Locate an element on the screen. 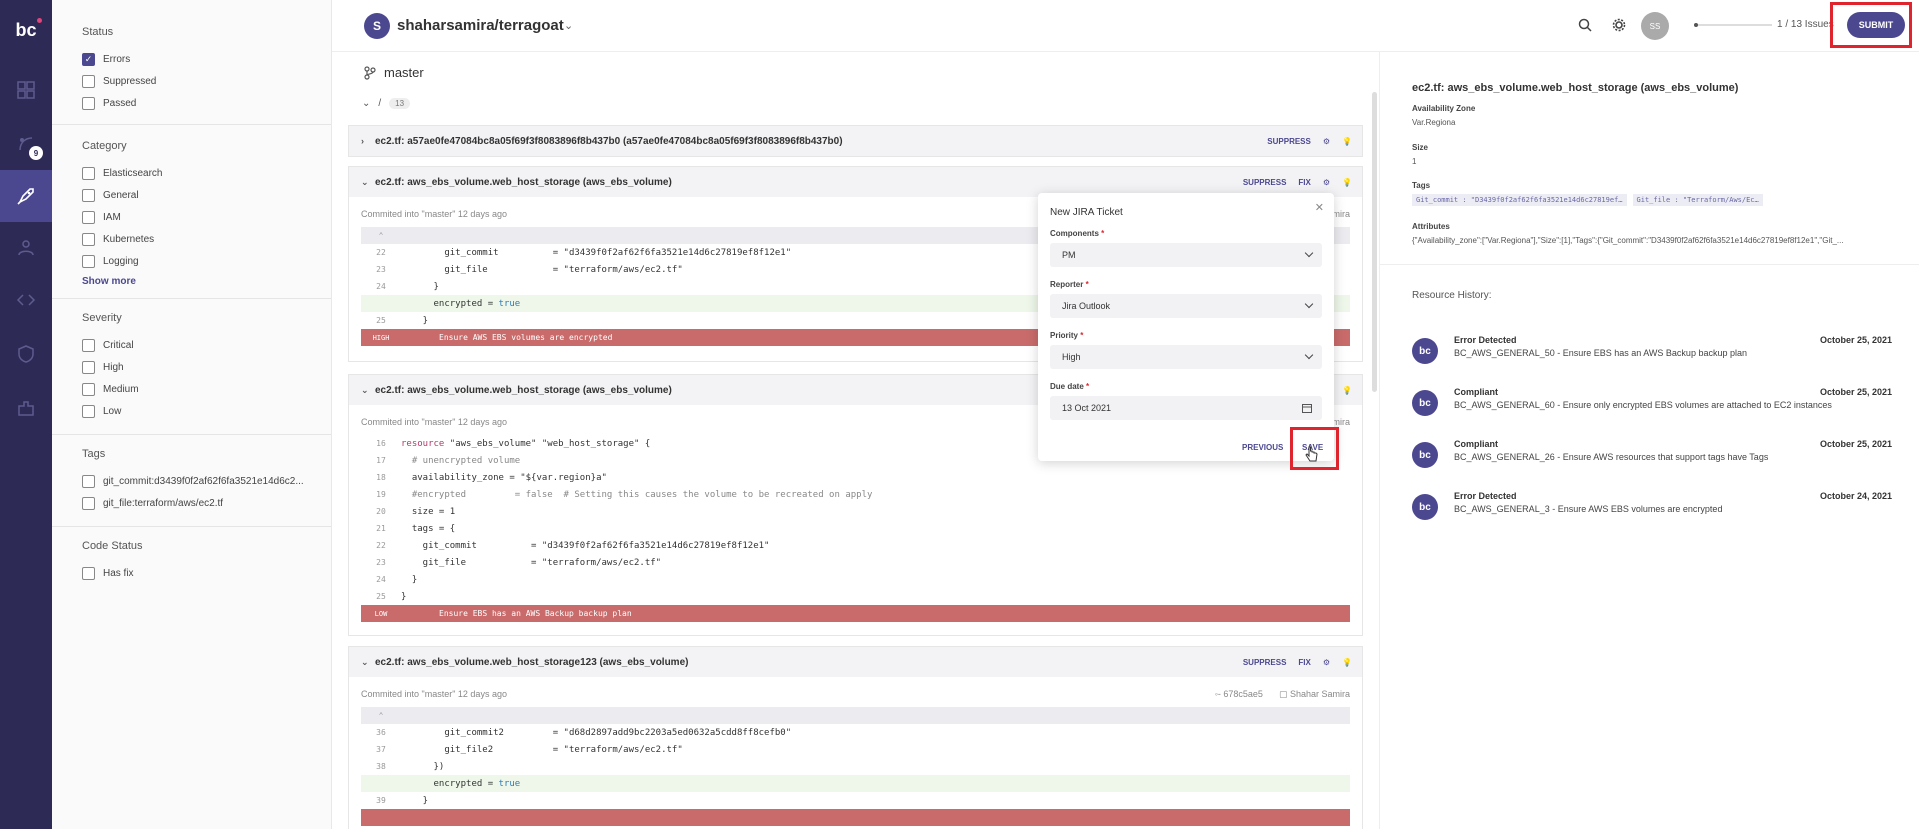  previous-button: PREVIOUS is located at coordinates (1262, 447).